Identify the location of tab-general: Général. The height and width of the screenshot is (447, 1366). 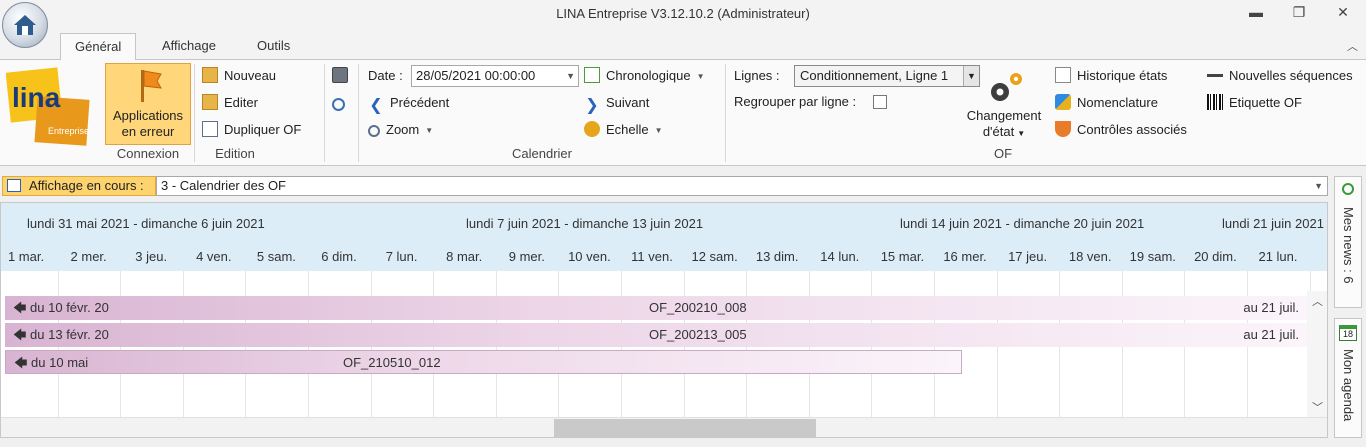
(98, 47).